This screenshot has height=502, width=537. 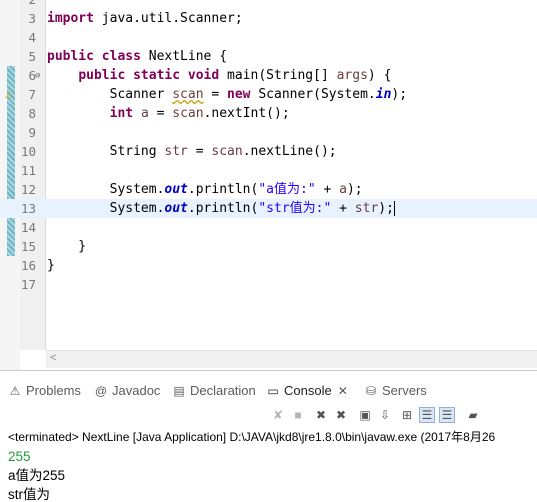 I want to click on code-line: 5 public class NextLine {, so click(x=268, y=56).